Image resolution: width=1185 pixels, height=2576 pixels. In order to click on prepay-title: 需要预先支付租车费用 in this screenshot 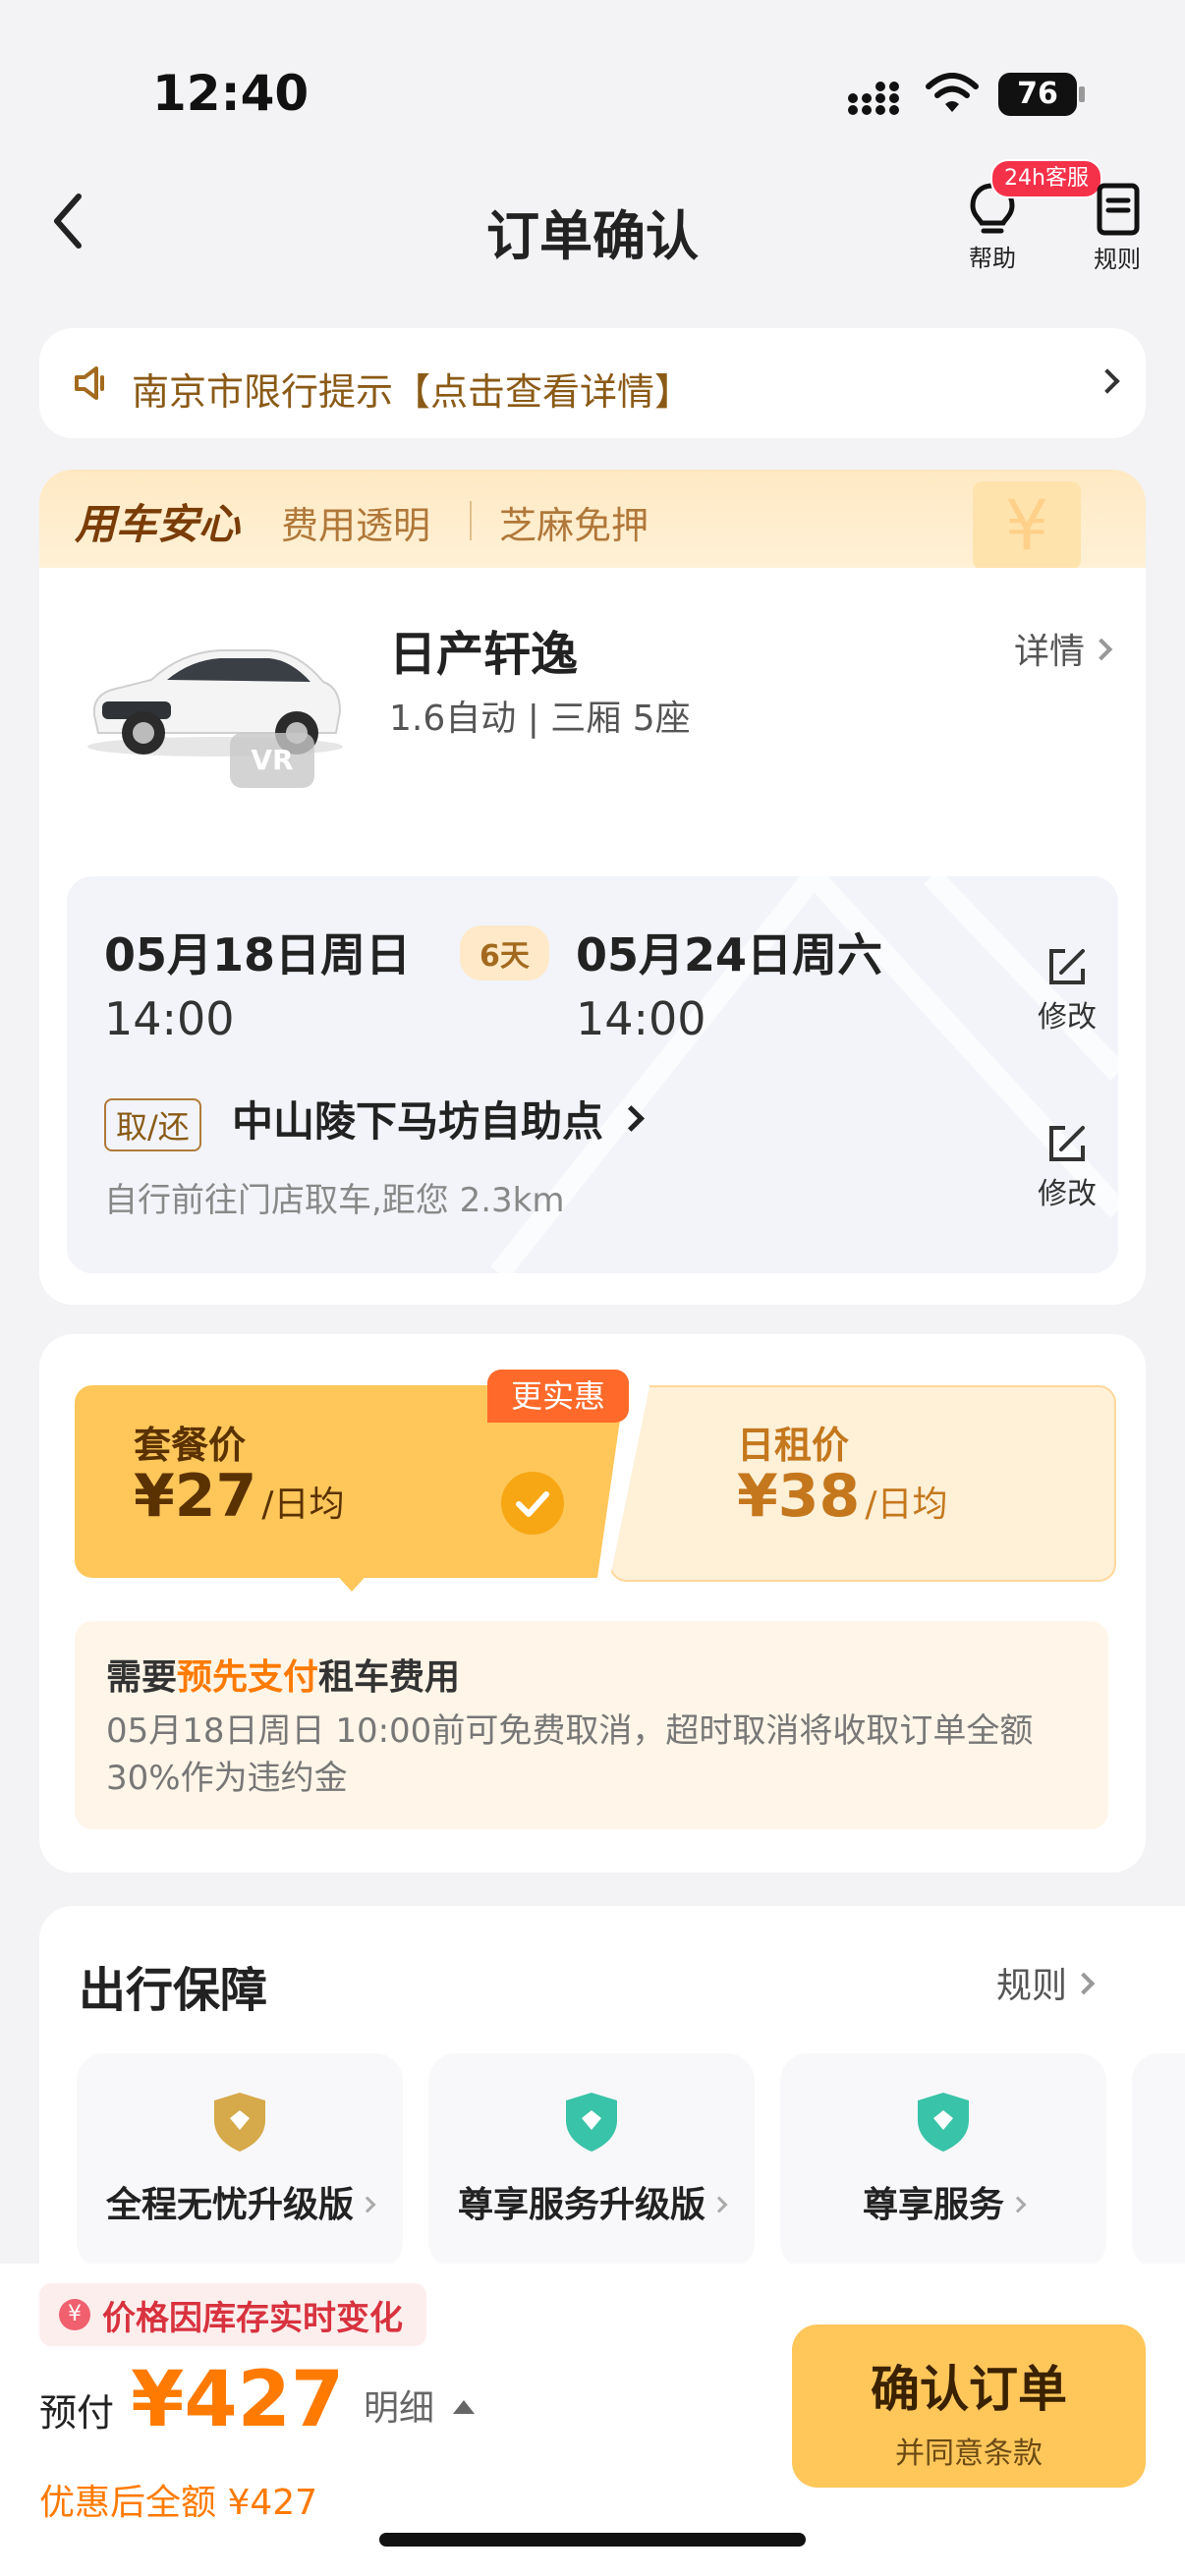, I will do `click(283, 1674)`.